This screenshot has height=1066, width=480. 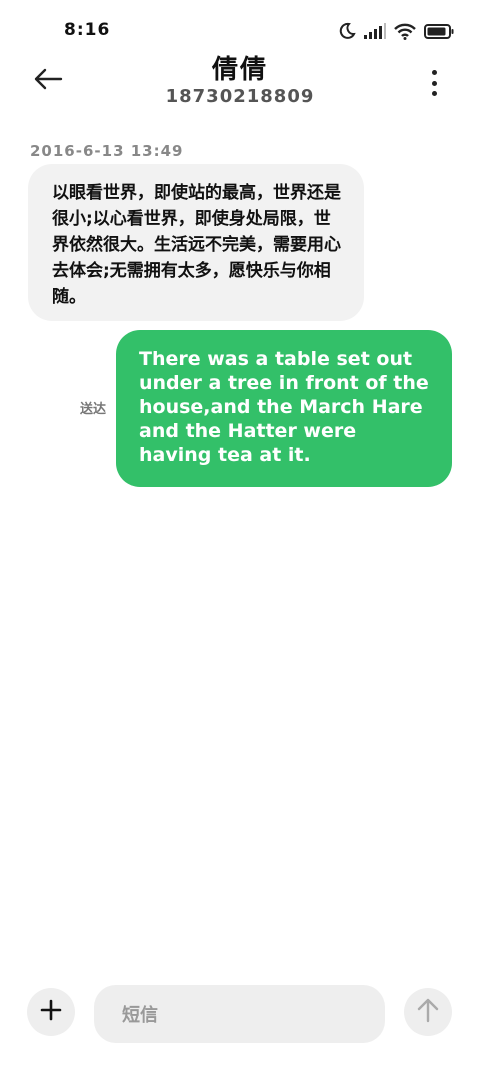 What do you see at coordinates (93, 409) in the screenshot?
I see `delivery-status: 送达` at bounding box center [93, 409].